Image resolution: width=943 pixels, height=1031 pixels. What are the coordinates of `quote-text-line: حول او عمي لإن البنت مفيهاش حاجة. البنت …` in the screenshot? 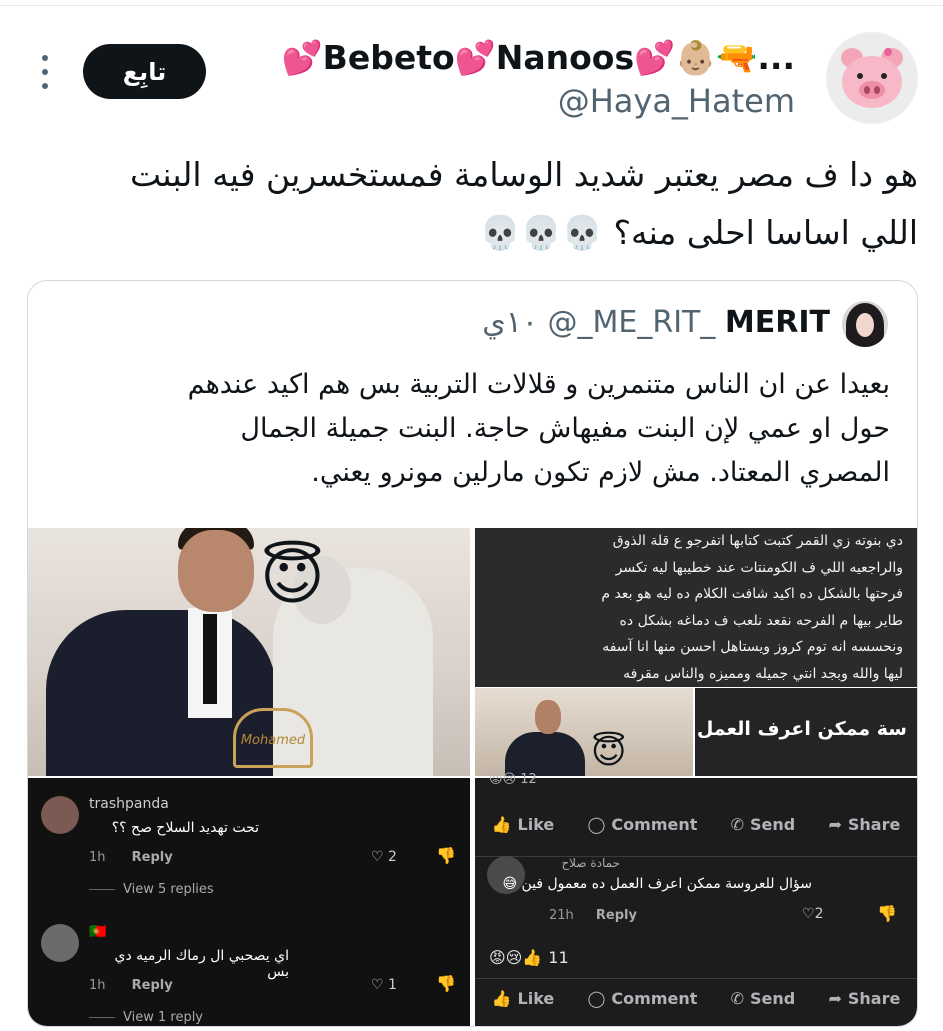 It's located at (565, 428).